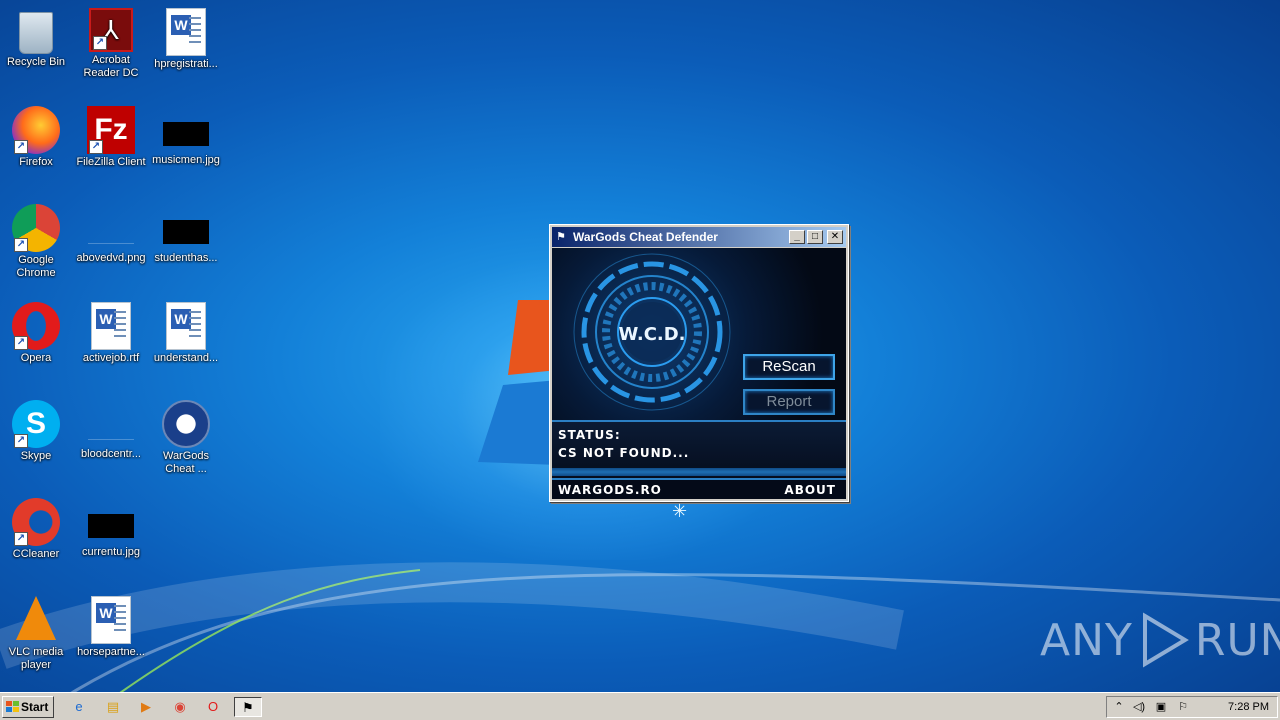  I want to click on window-titlebar: ⚑ WarGods Cheat Defender _ □ ✕, so click(699, 237).